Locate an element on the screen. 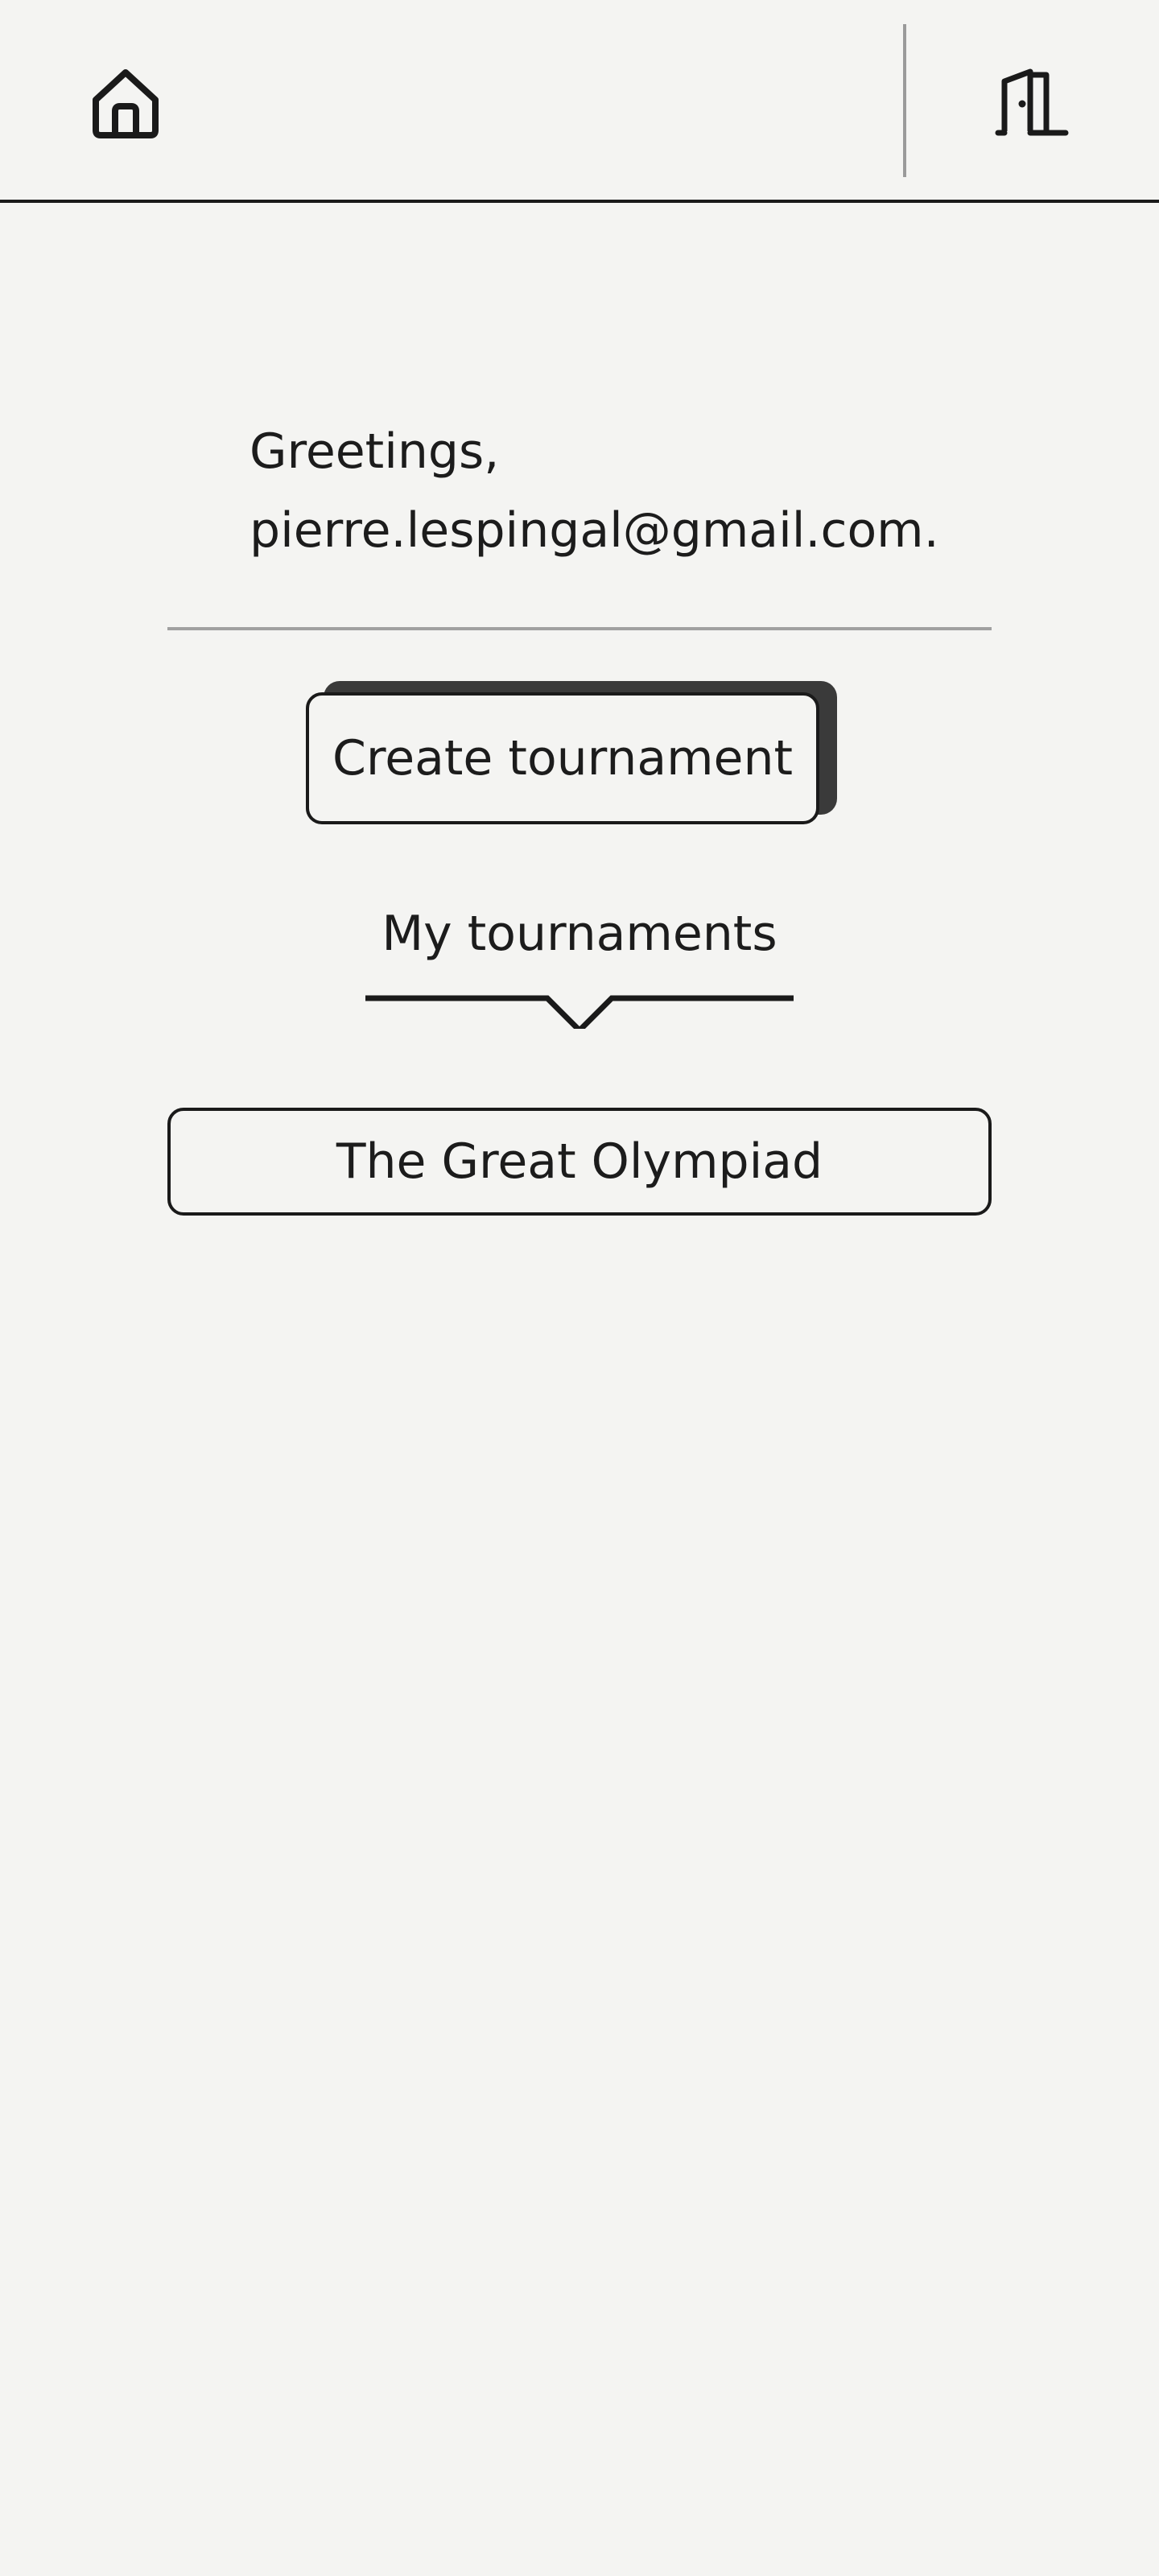 Image resolution: width=1159 pixels, height=2576 pixels. create-tournament-wrapper: Create tournament is located at coordinates (572, 753).